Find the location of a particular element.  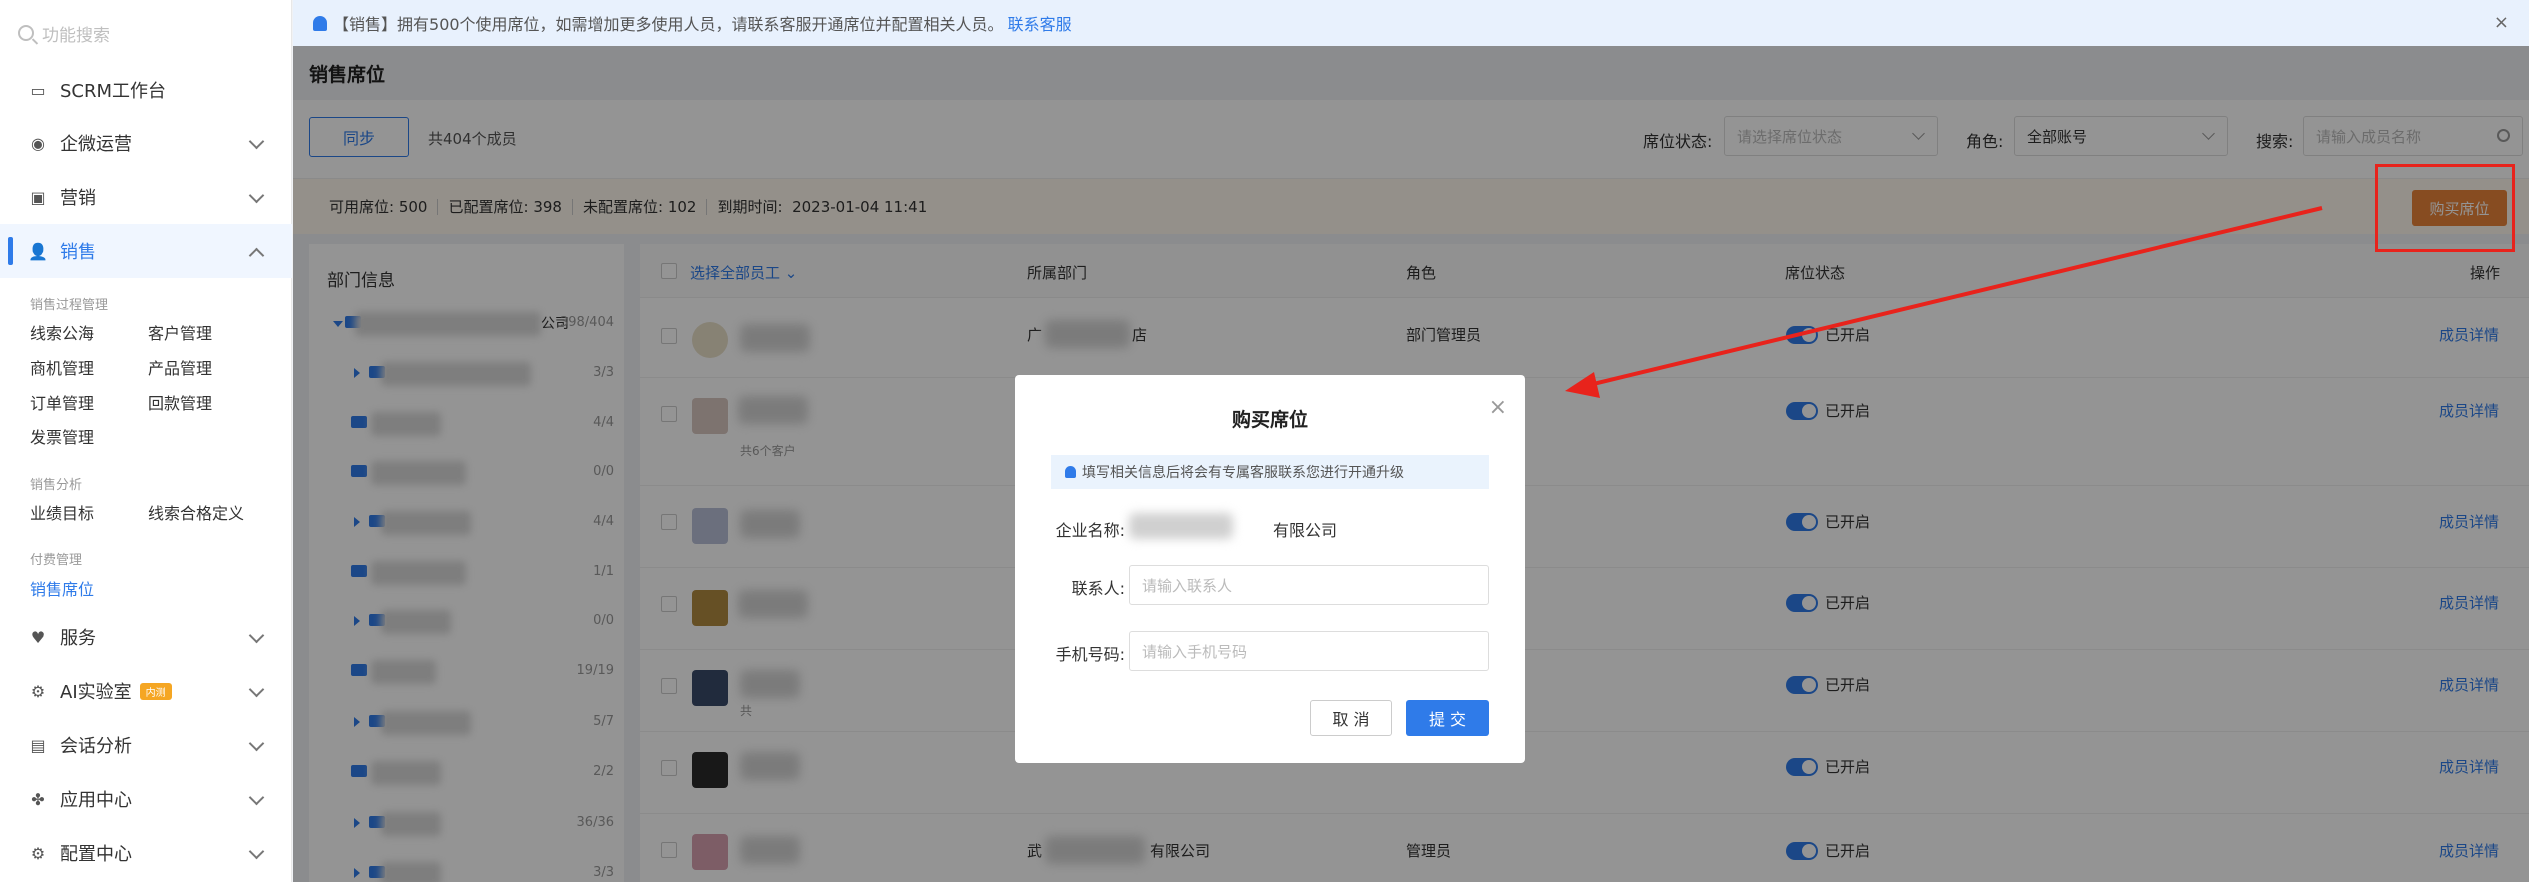

menu-label: 营销 is located at coordinates (78, 198).